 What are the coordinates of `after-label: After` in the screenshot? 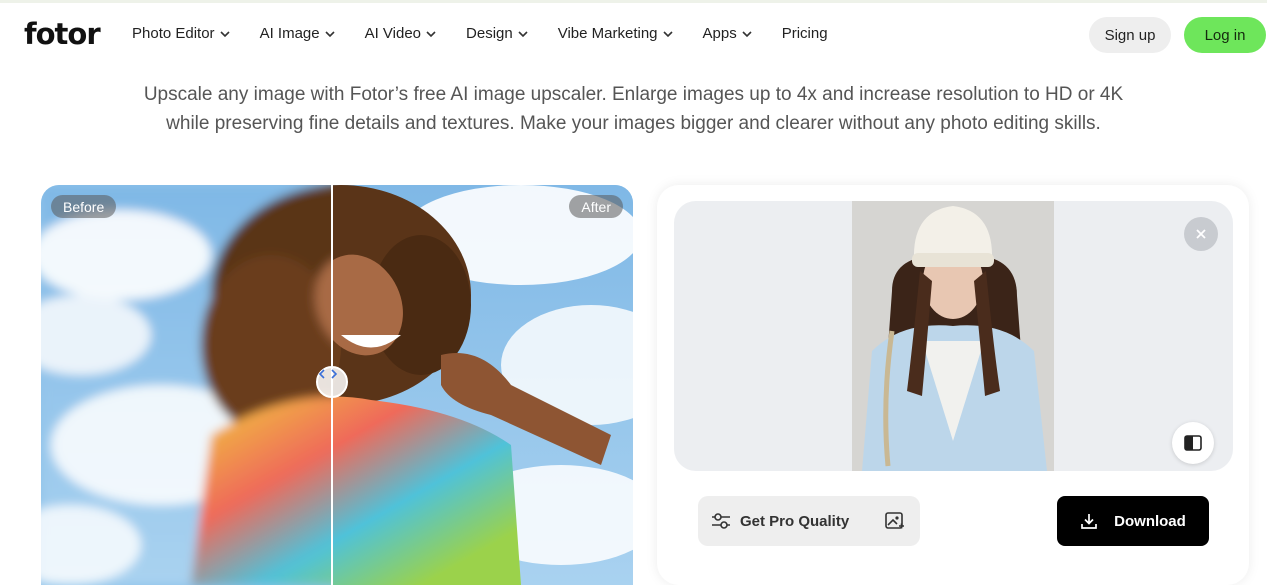 It's located at (596, 206).